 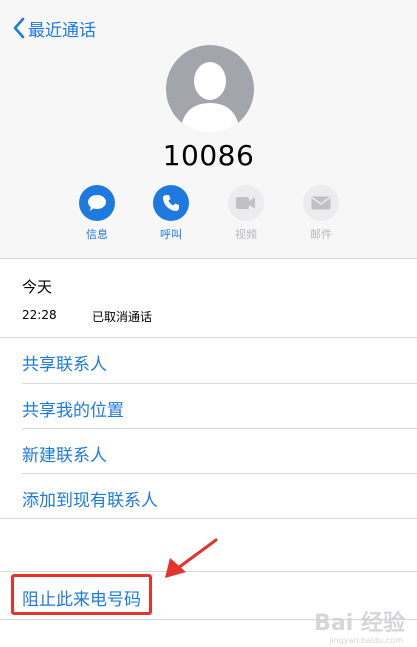 What do you see at coordinates (366, 640) in the screenshot?
I see `watermark-url: jingyan.baidu.com` at bounding box center [366, 640].